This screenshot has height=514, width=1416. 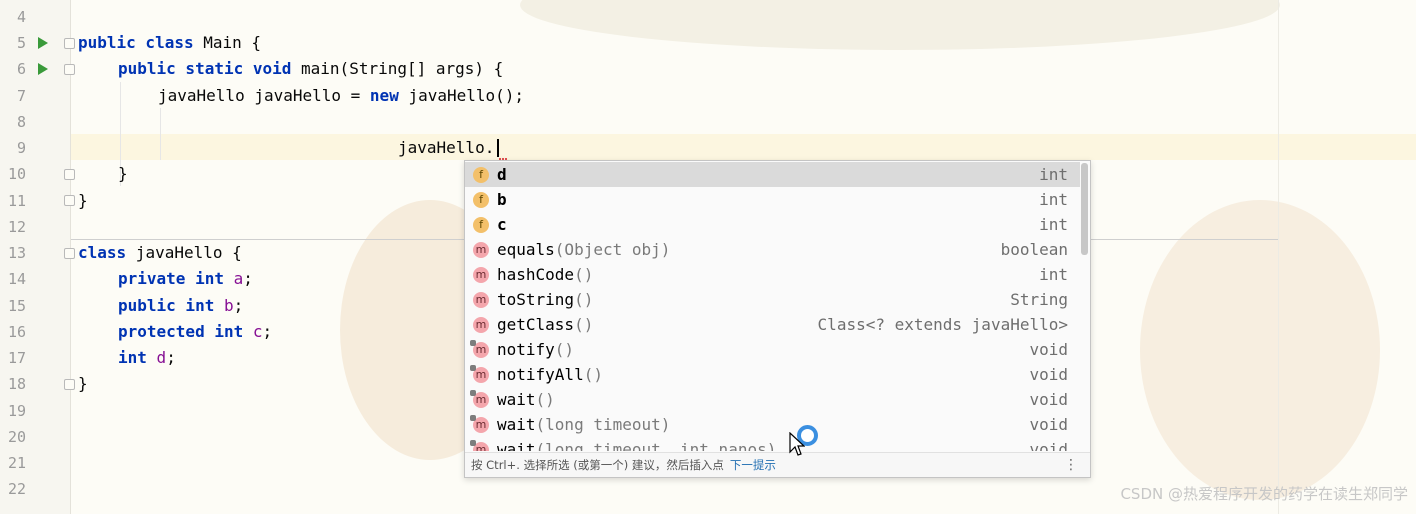 I want to click on line-number: 16, so click(x=16, y=332).